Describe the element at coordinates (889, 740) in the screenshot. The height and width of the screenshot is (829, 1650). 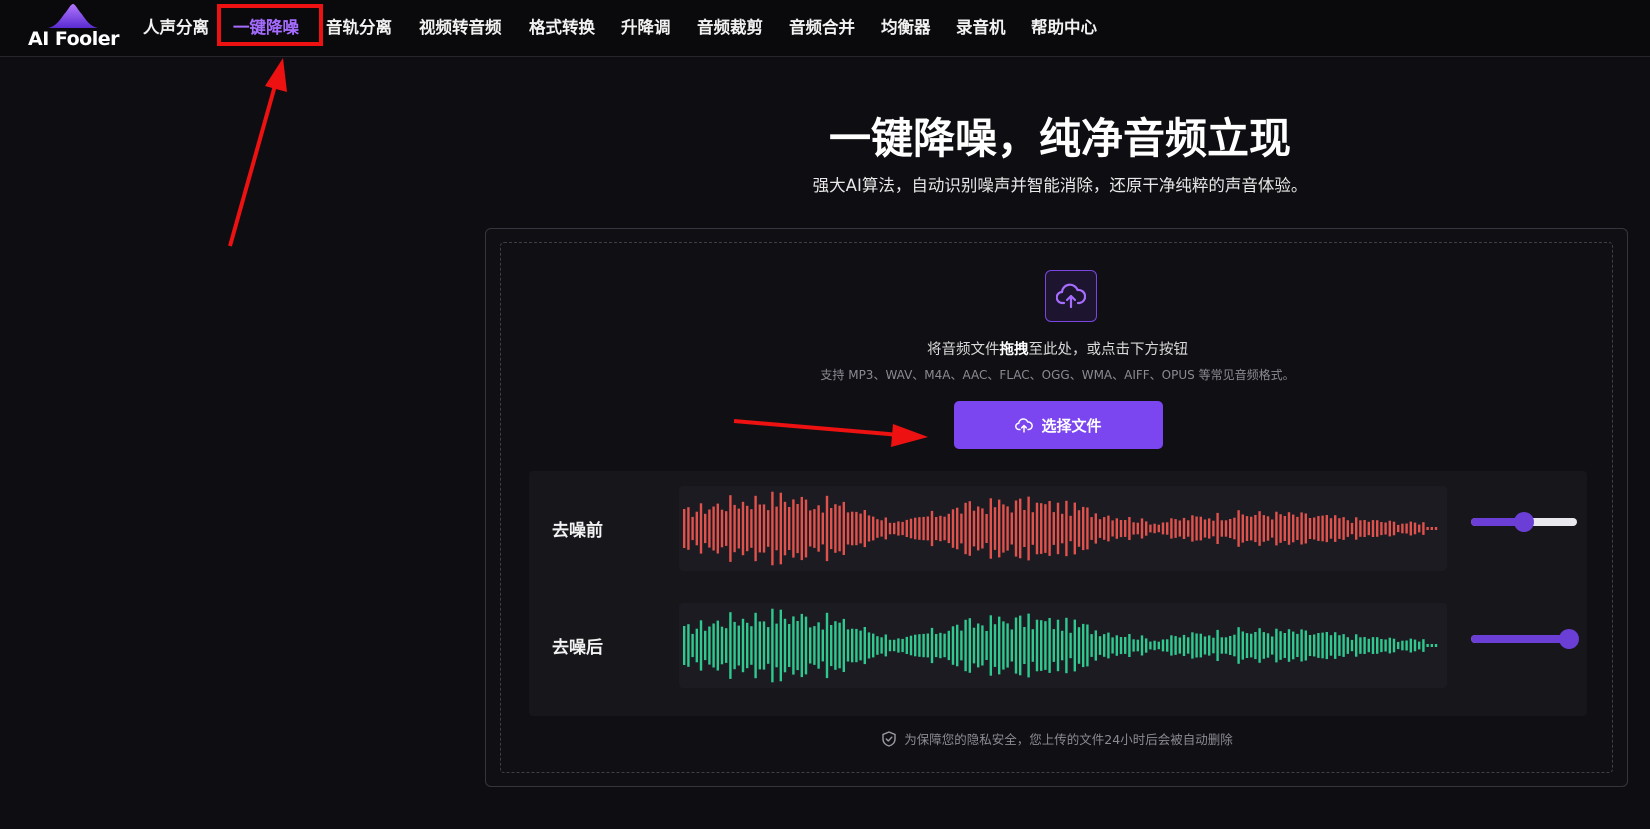
I see `shield-check-icon` at that location.